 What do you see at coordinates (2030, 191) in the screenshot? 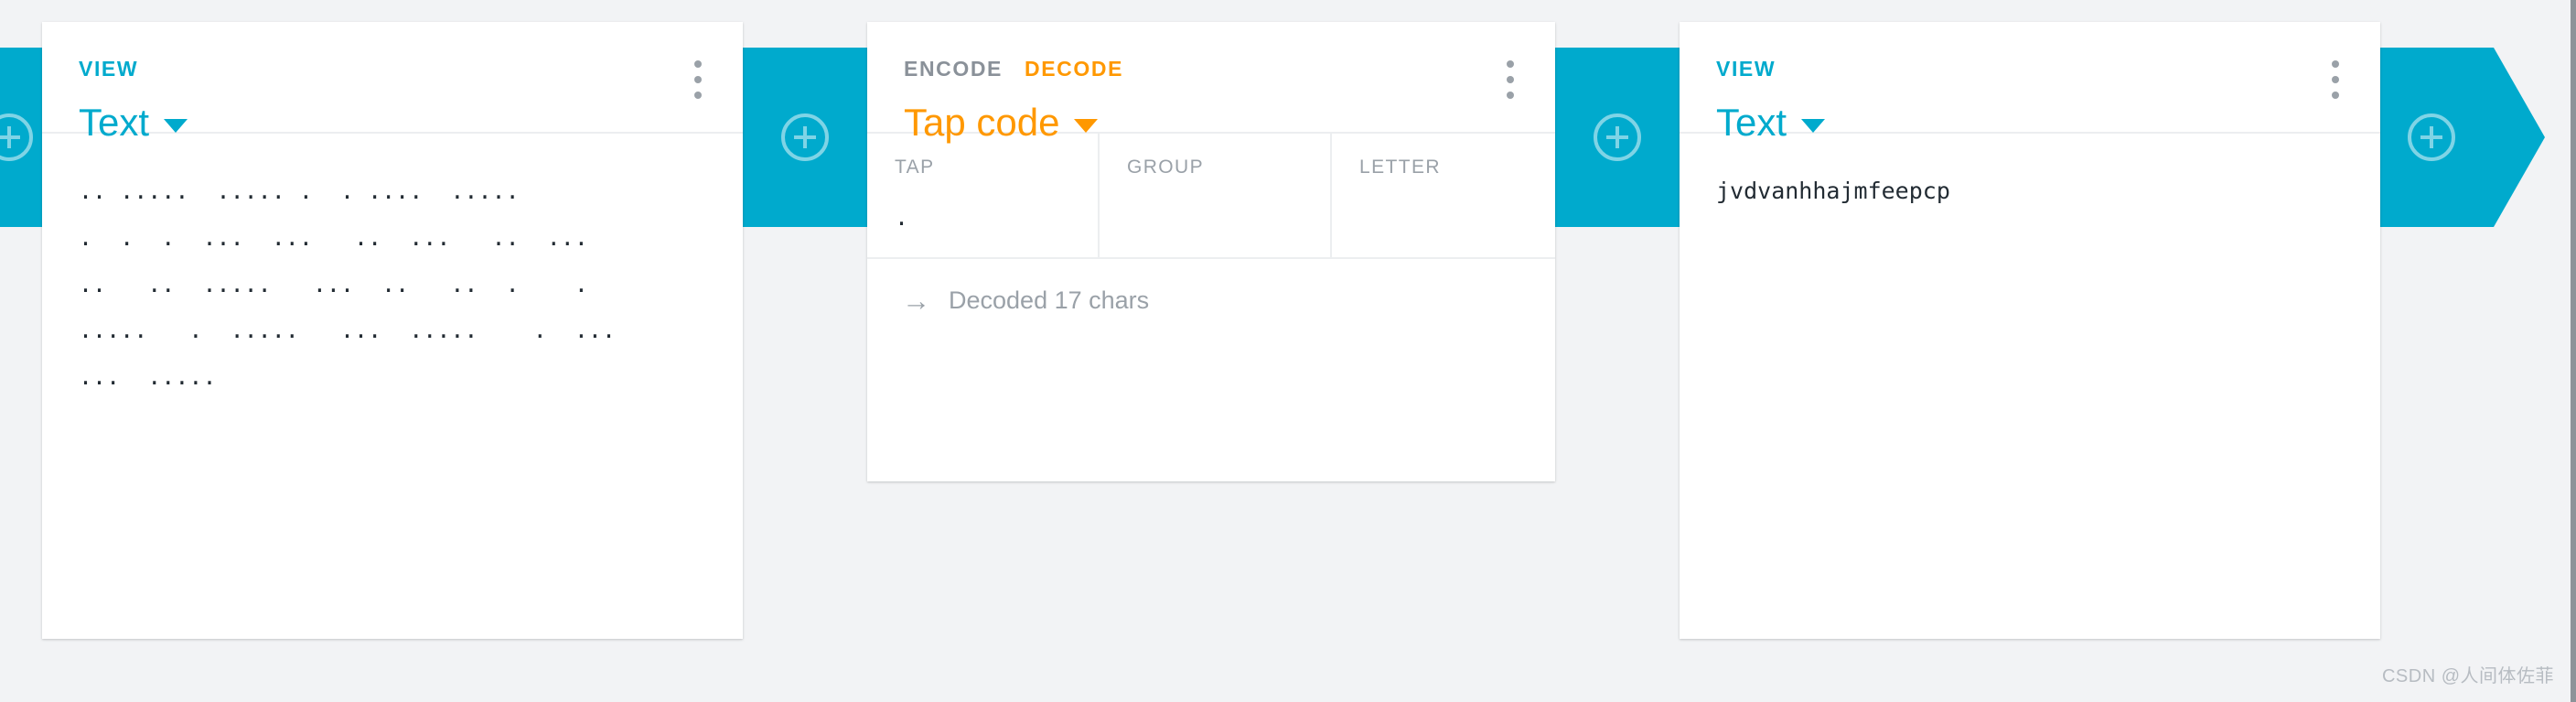
I see `result-text-content: jvdvanhhajmfeepcp` at bounding box center [2030, 191].